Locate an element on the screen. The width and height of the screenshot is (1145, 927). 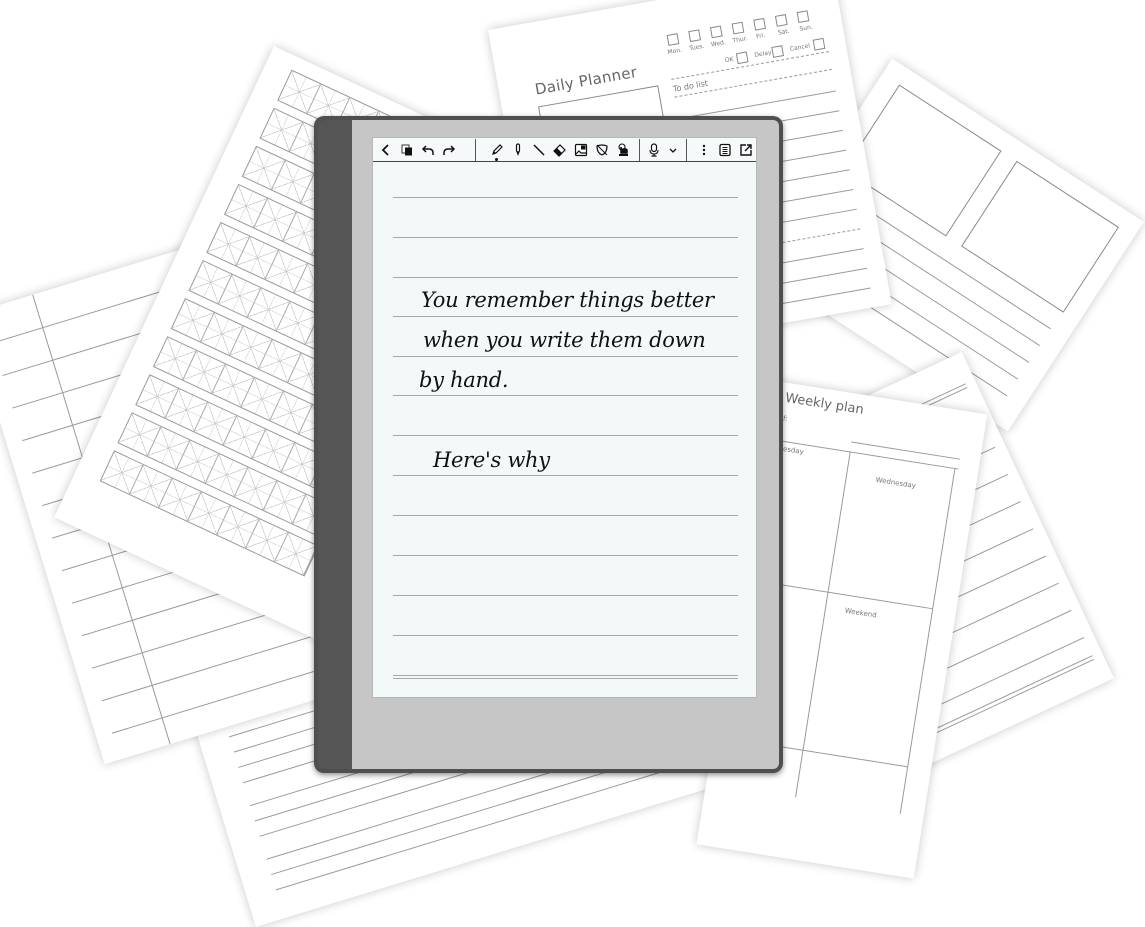
more-vertical-icon is located at coordinates (703, 149).